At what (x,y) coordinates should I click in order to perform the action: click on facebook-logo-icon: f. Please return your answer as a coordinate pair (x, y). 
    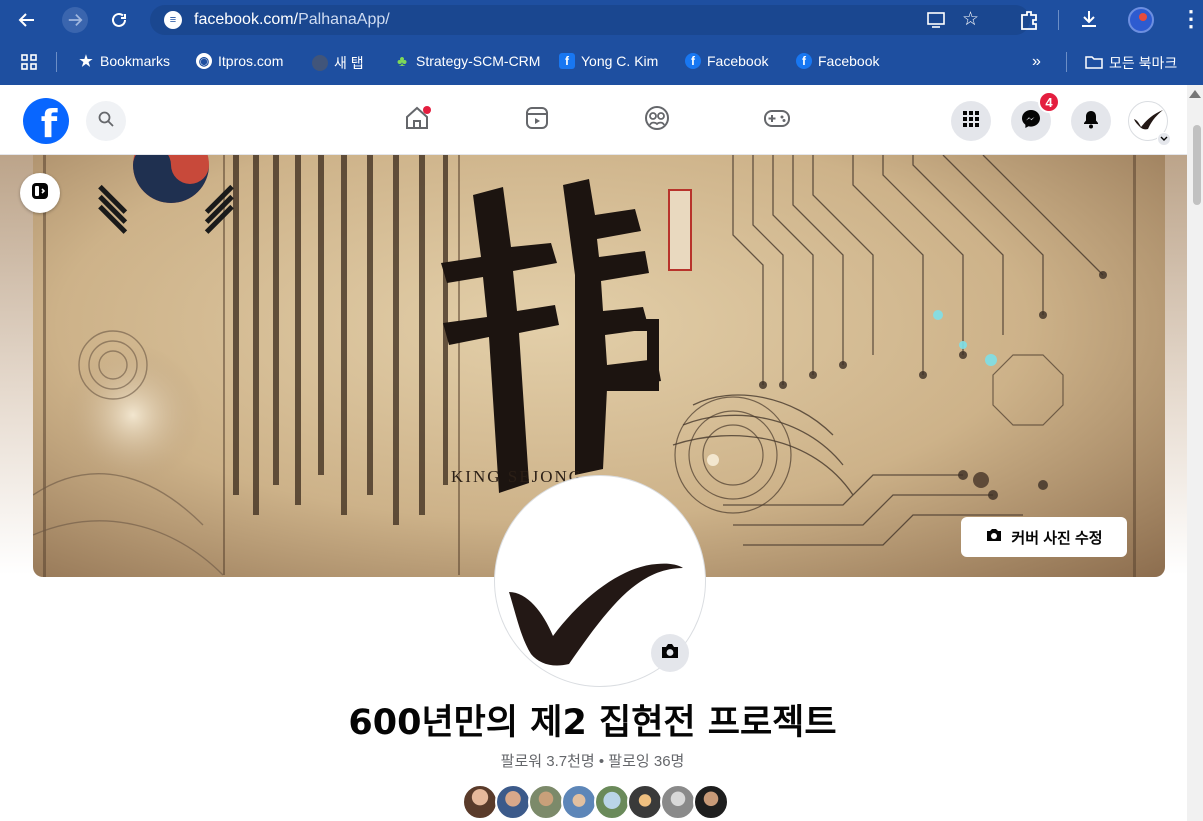
    Looking at the image, I should click on (46, 121).